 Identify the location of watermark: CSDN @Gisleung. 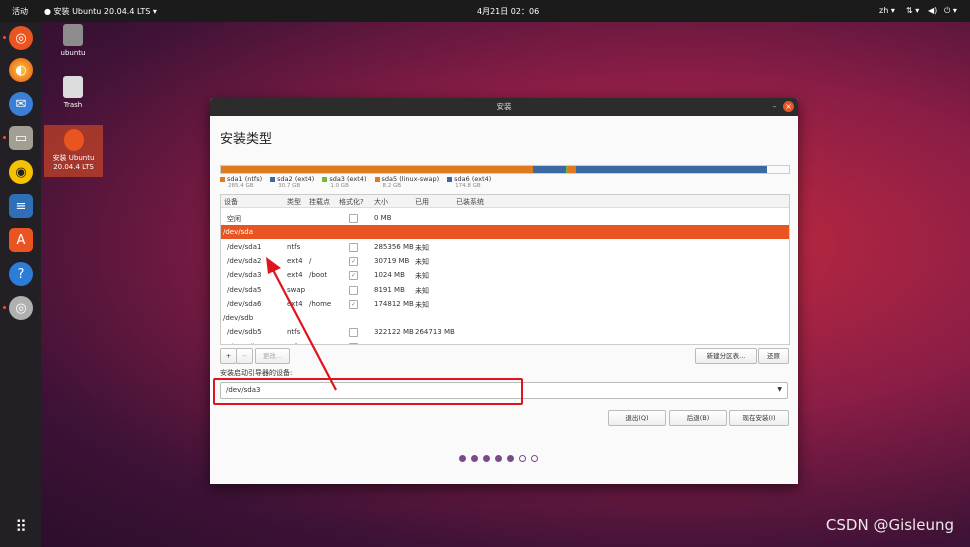
(889, 525).